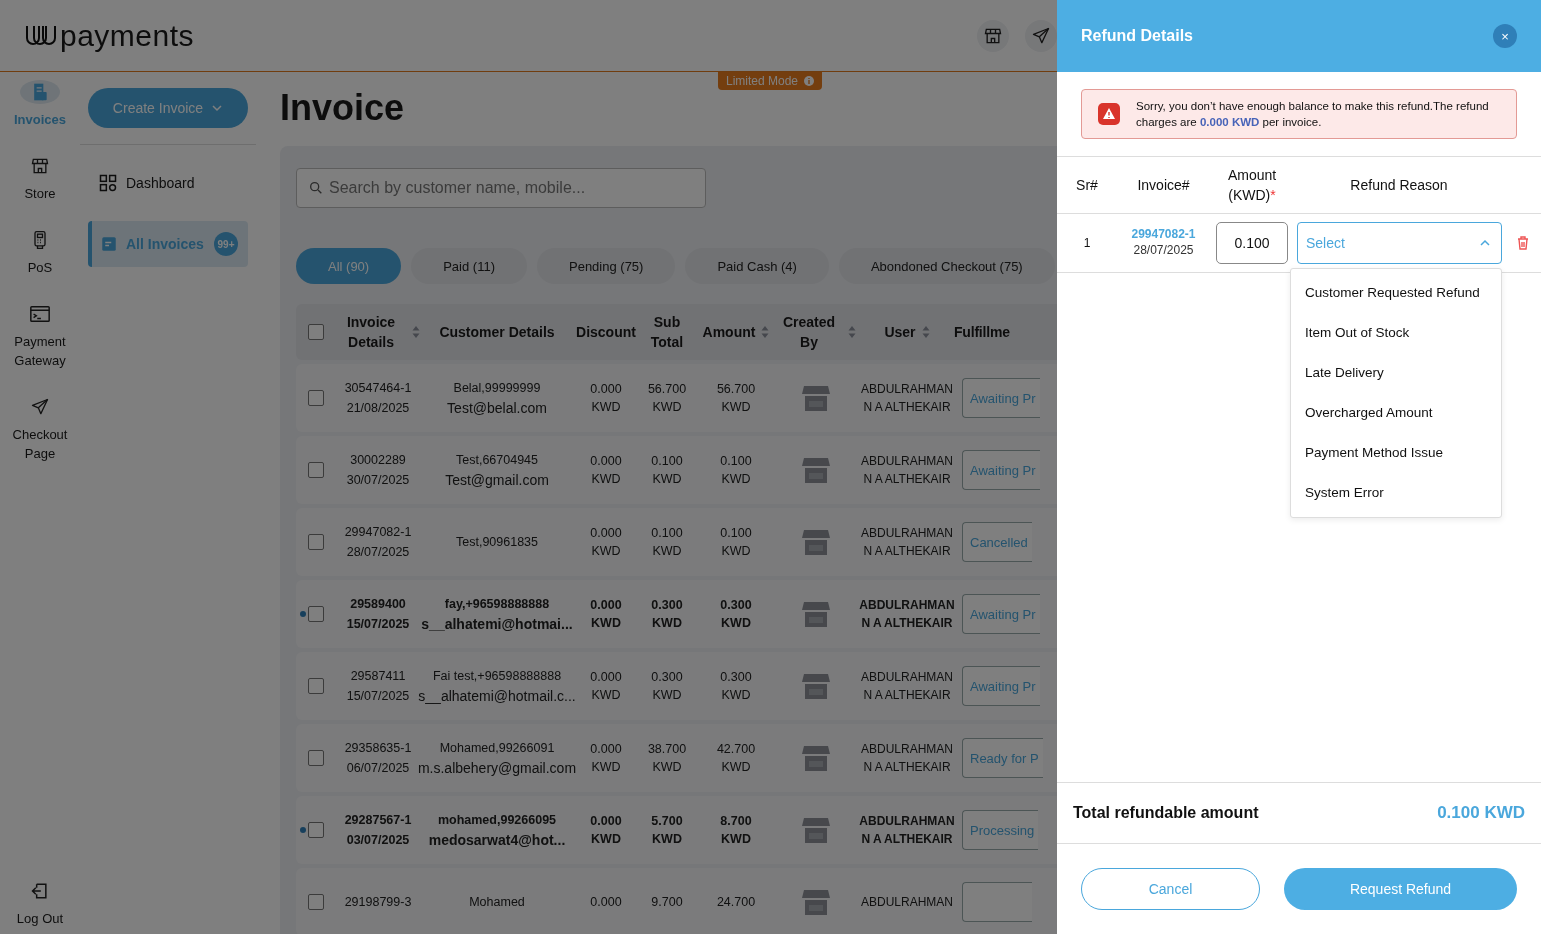 This screenshot has width=1541, height=934. I want to click on invoice-link: 29947082-1, so click(1163, 234).